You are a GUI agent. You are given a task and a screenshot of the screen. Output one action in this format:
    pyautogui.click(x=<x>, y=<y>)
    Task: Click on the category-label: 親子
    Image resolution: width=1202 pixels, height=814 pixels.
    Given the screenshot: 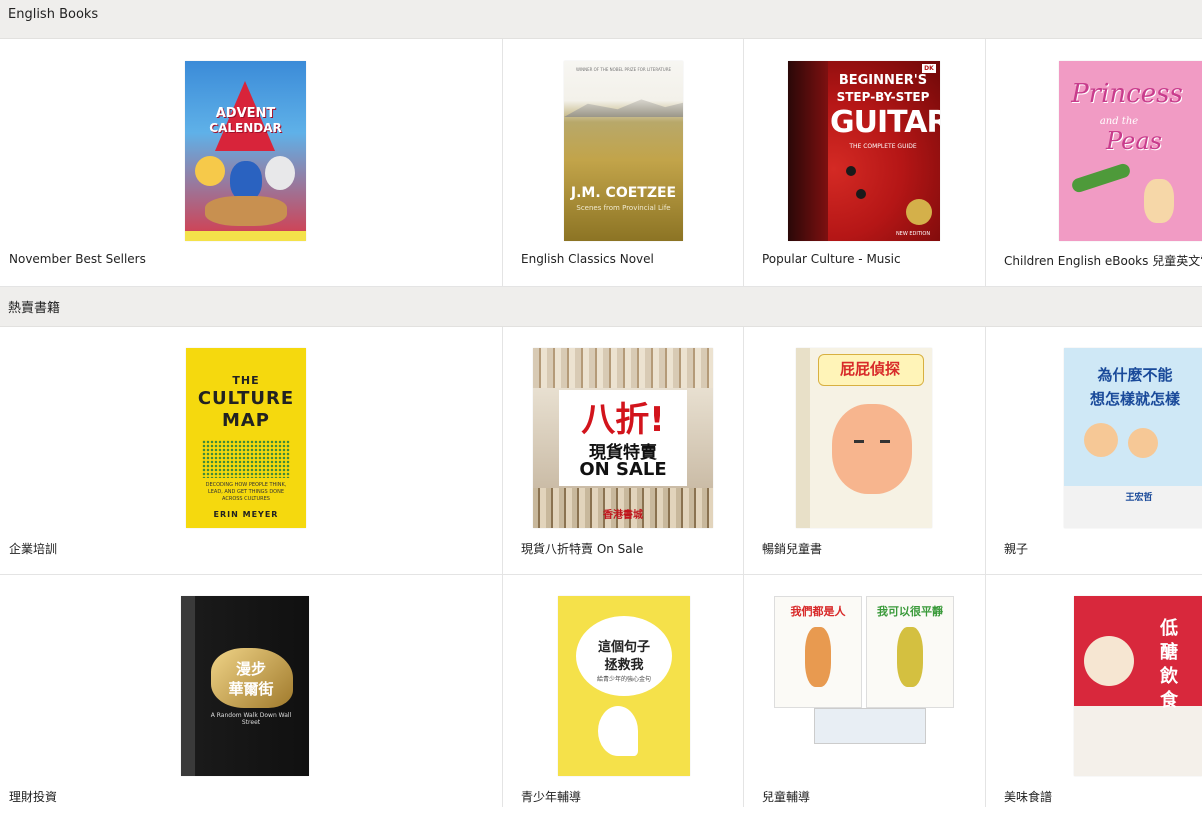 What is the action you would take?
    pyautogui.click(x=1016, y=549)
    